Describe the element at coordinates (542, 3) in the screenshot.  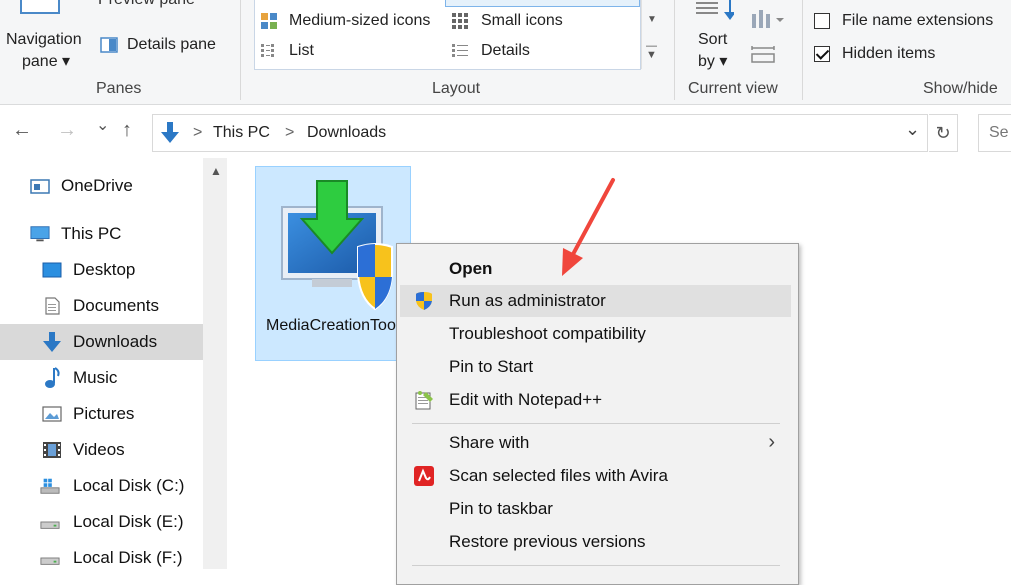
I see `layout-selected-strip` at that location.